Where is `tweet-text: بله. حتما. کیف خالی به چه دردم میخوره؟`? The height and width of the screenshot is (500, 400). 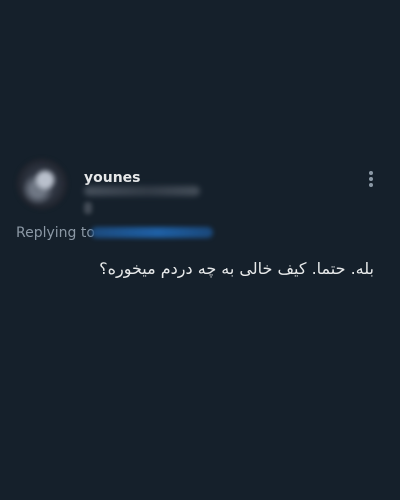
tweet-text: بله. حتما. کیف خالی به چه دردم میخوره؟ is located at coordinates (236, 268).